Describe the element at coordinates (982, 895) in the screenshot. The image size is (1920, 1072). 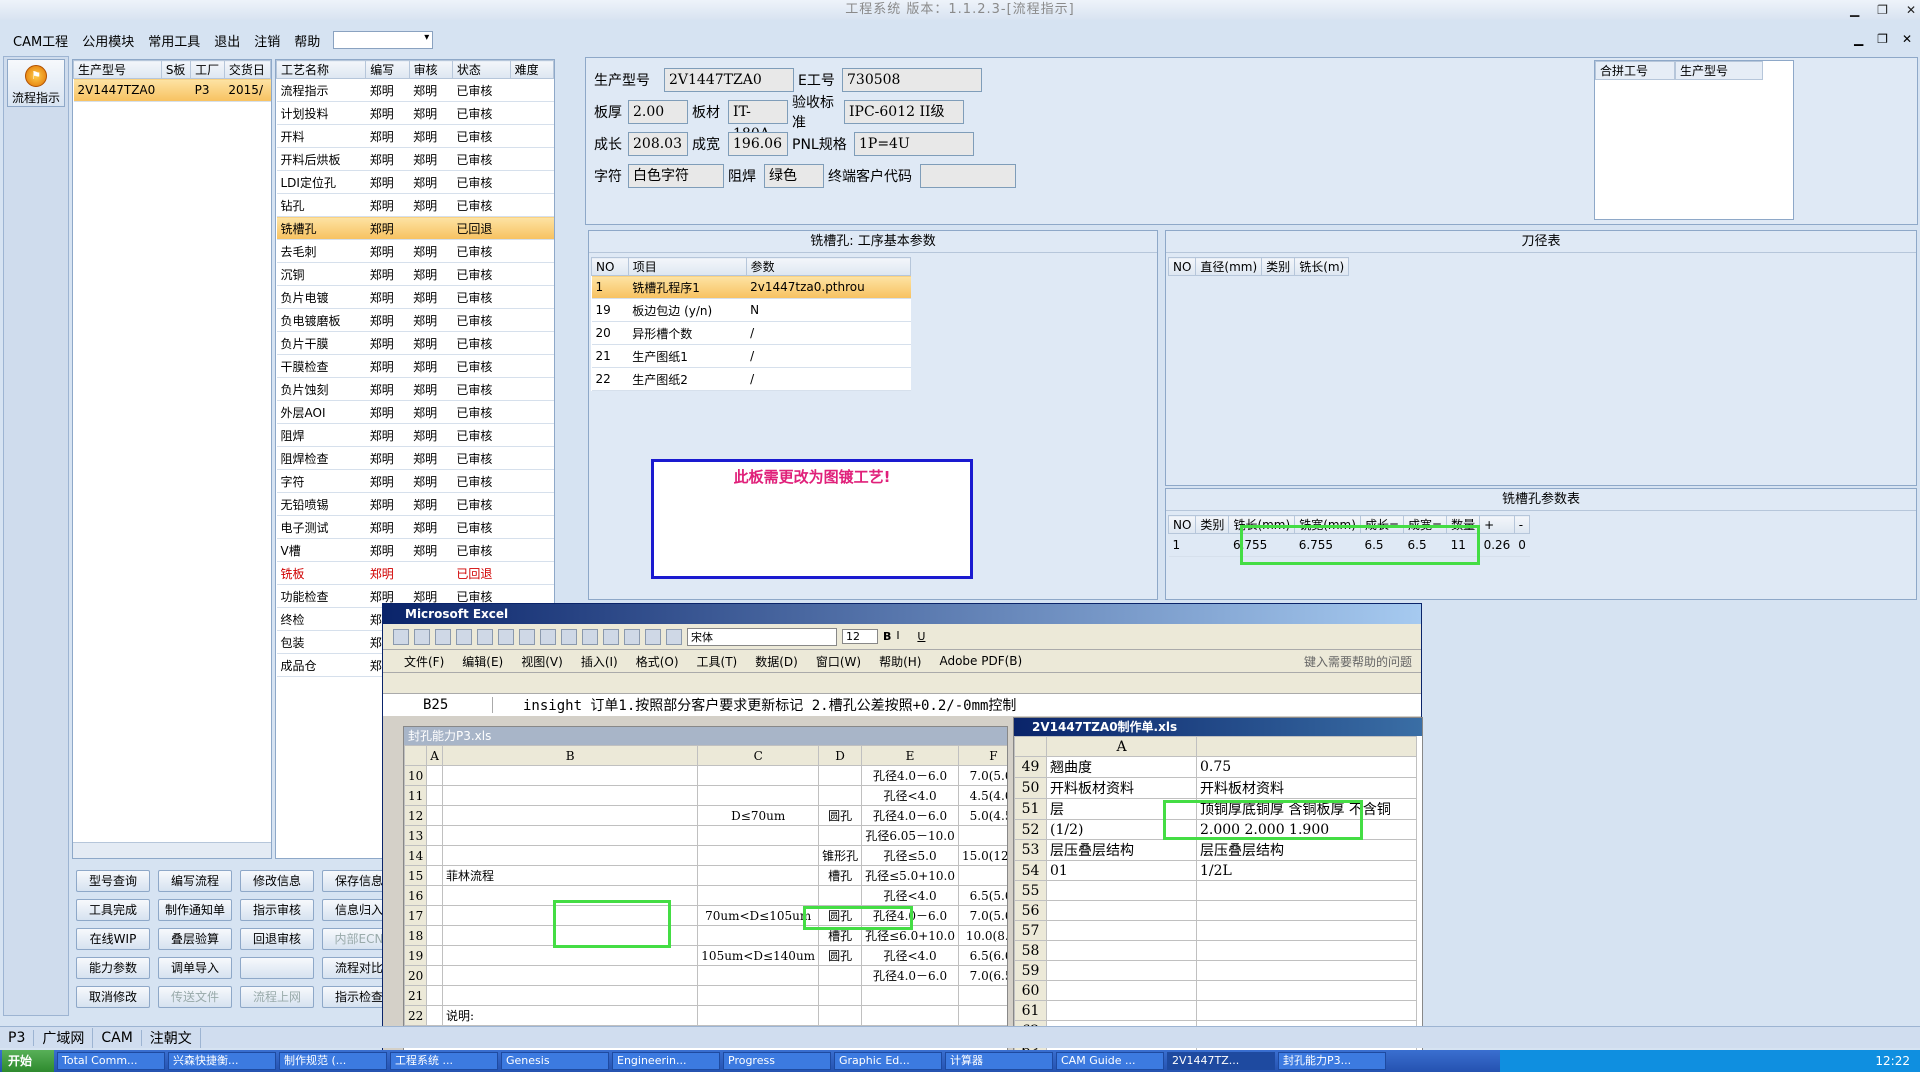
I see `cell: 6.5(5.0)` at that location.